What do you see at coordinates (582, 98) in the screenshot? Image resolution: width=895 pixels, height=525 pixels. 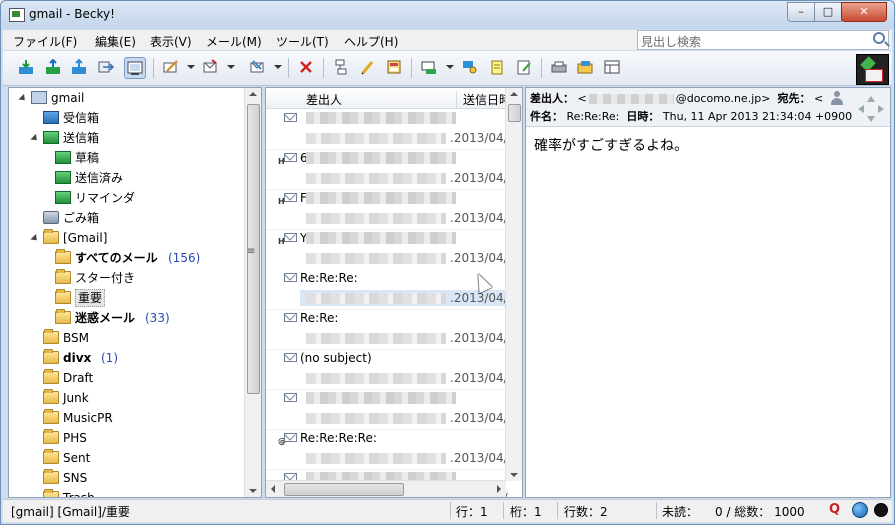 I see `from-prefix: <` at bounding box center [582, 98].